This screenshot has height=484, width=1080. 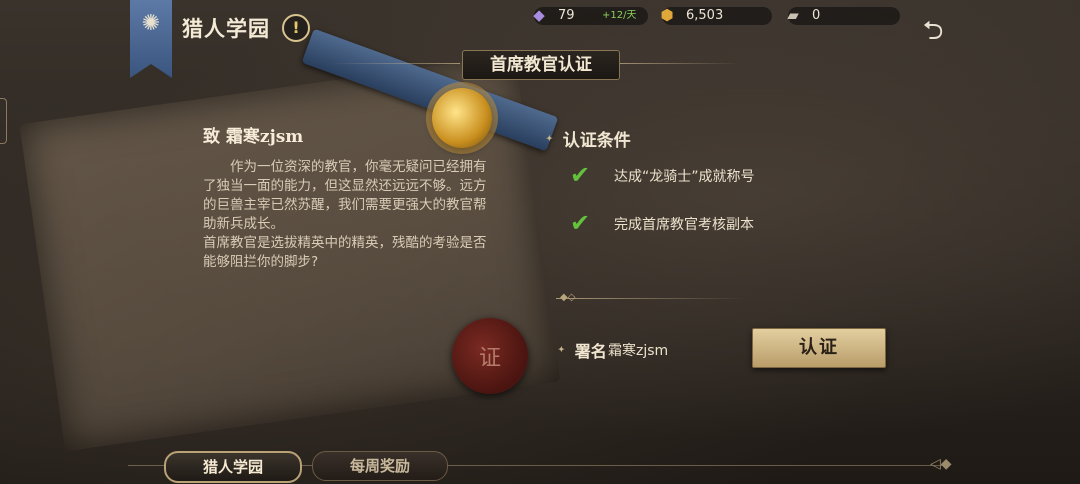 What do you see at coordinates (3, 121) in the screenshot?
I see `side-drawer-handle` at bounding box center [3, 121].